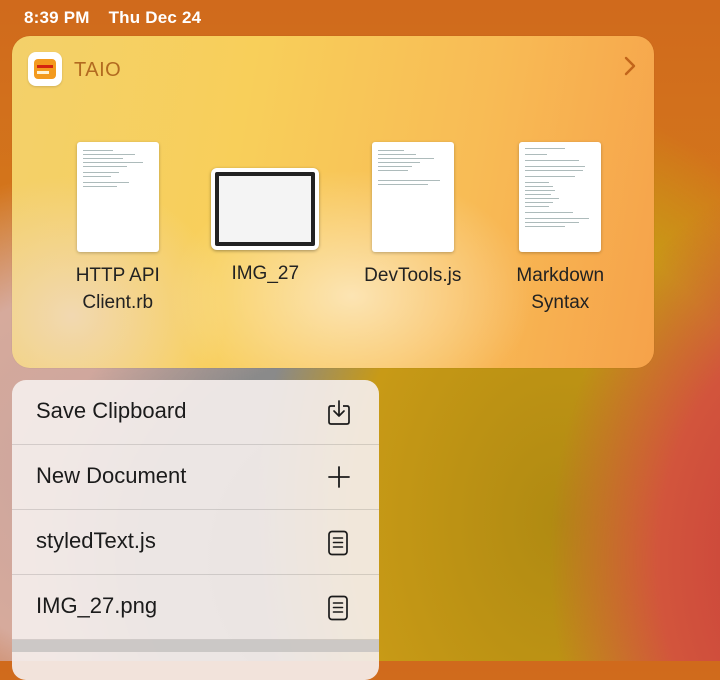  Describe the element at coordinates (560, 275) in the screenshot. I see `file-name: Markdown` at that location.